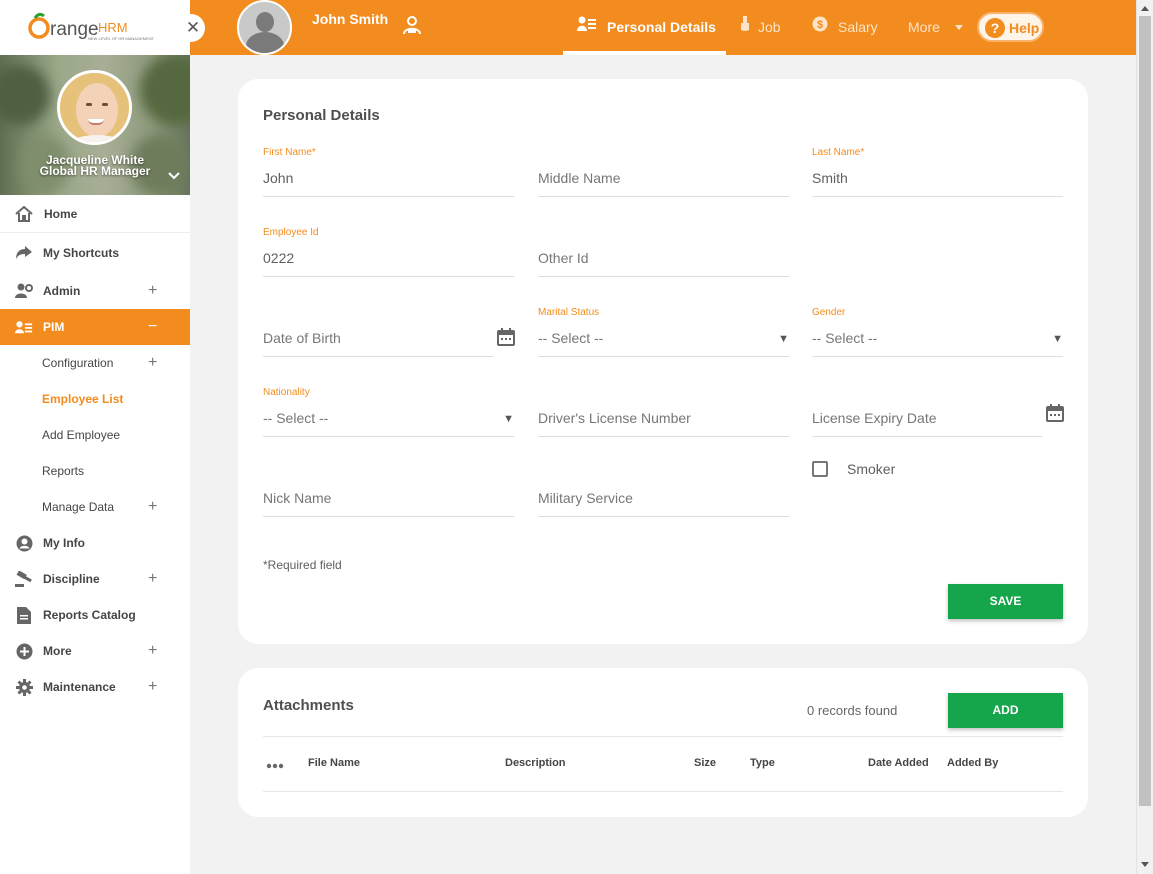 This screenshot has height=874, width=1153. Describe the element at coordinates (1005, 601) in the screenshot. I see `save-button: SAVE` at that location.